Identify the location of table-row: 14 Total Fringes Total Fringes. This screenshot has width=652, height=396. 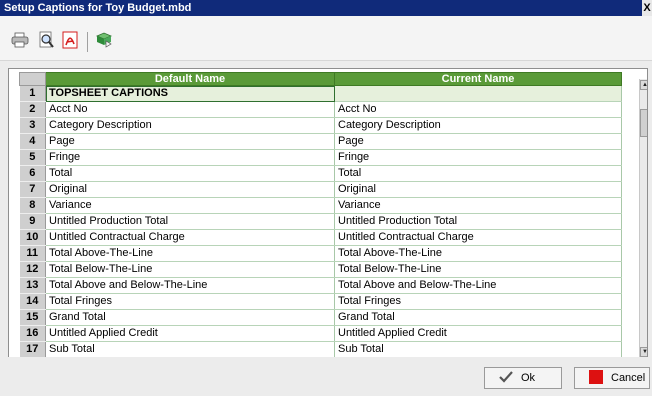
(320, 301).